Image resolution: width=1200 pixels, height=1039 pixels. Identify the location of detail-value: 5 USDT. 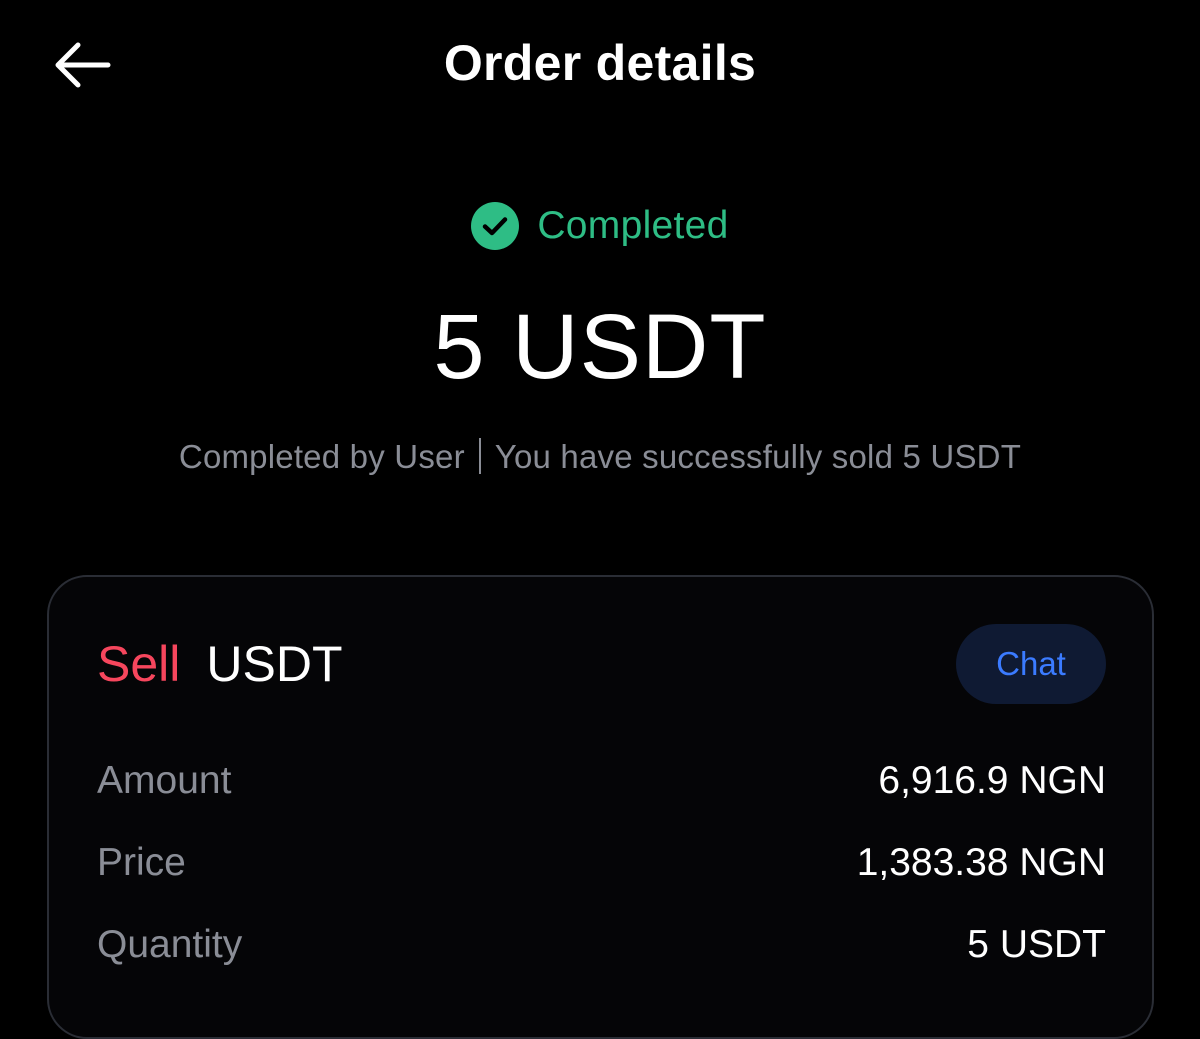
(1036, 944).